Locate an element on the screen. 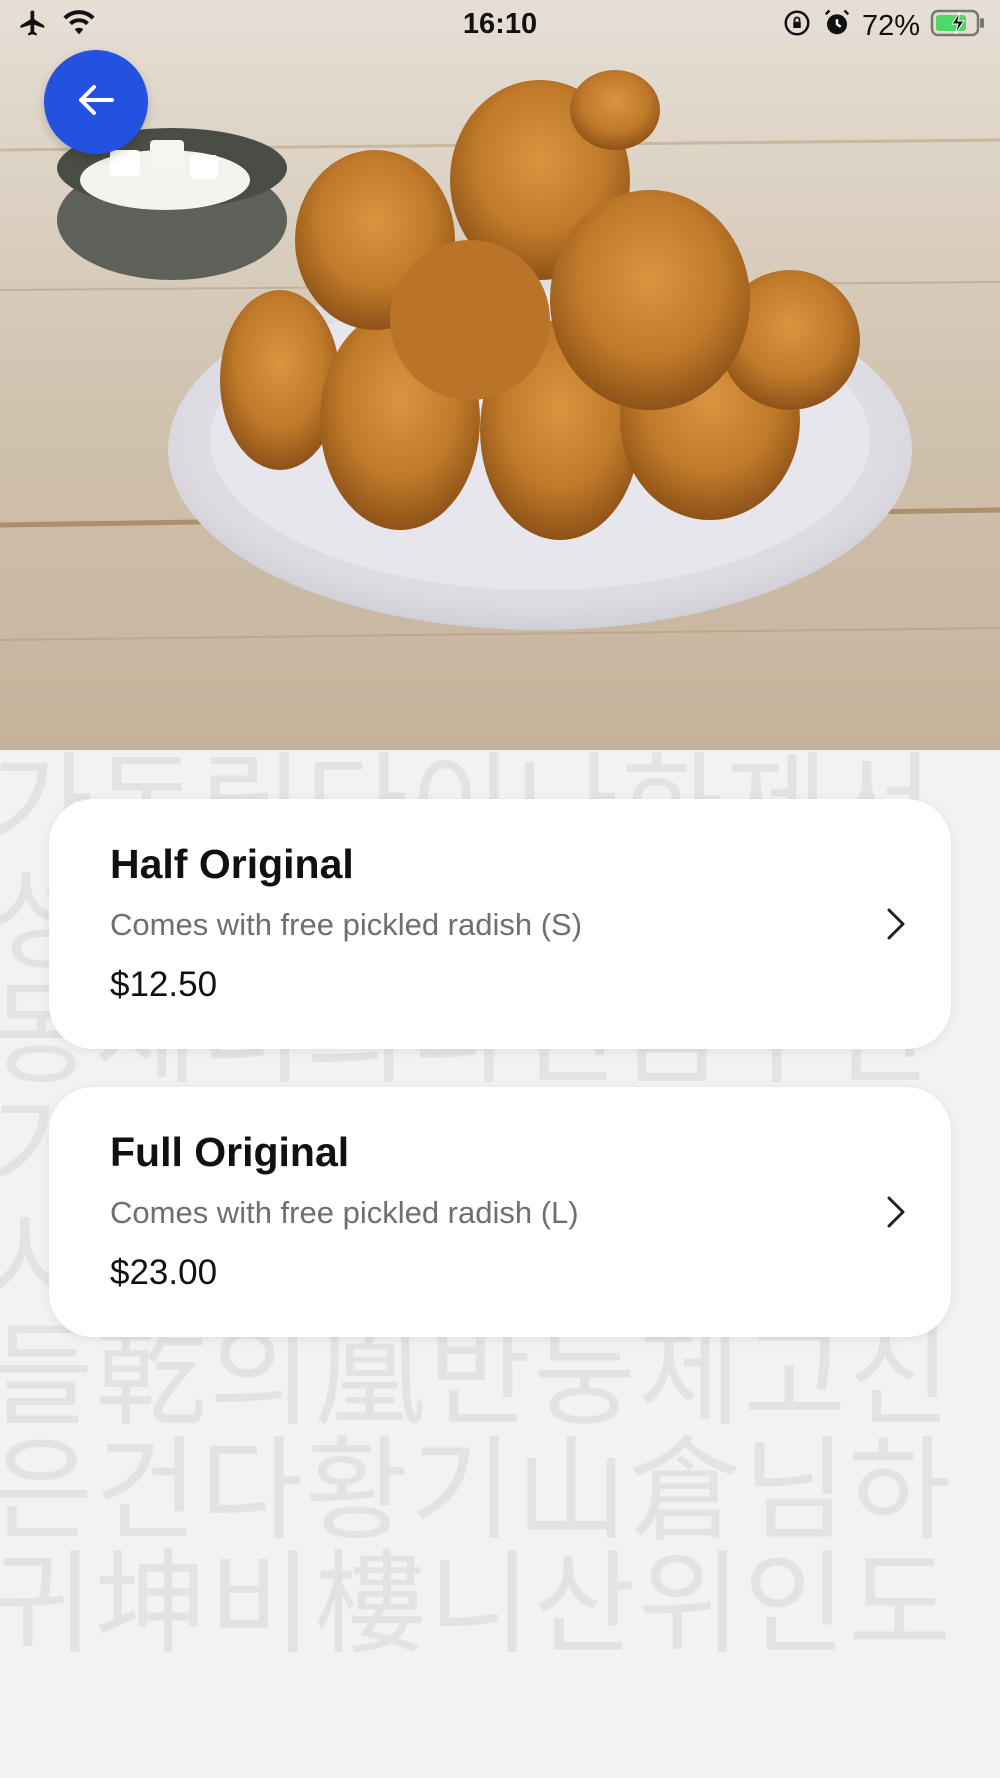  option-price: $12.50 is located at coordinates (164, 984).